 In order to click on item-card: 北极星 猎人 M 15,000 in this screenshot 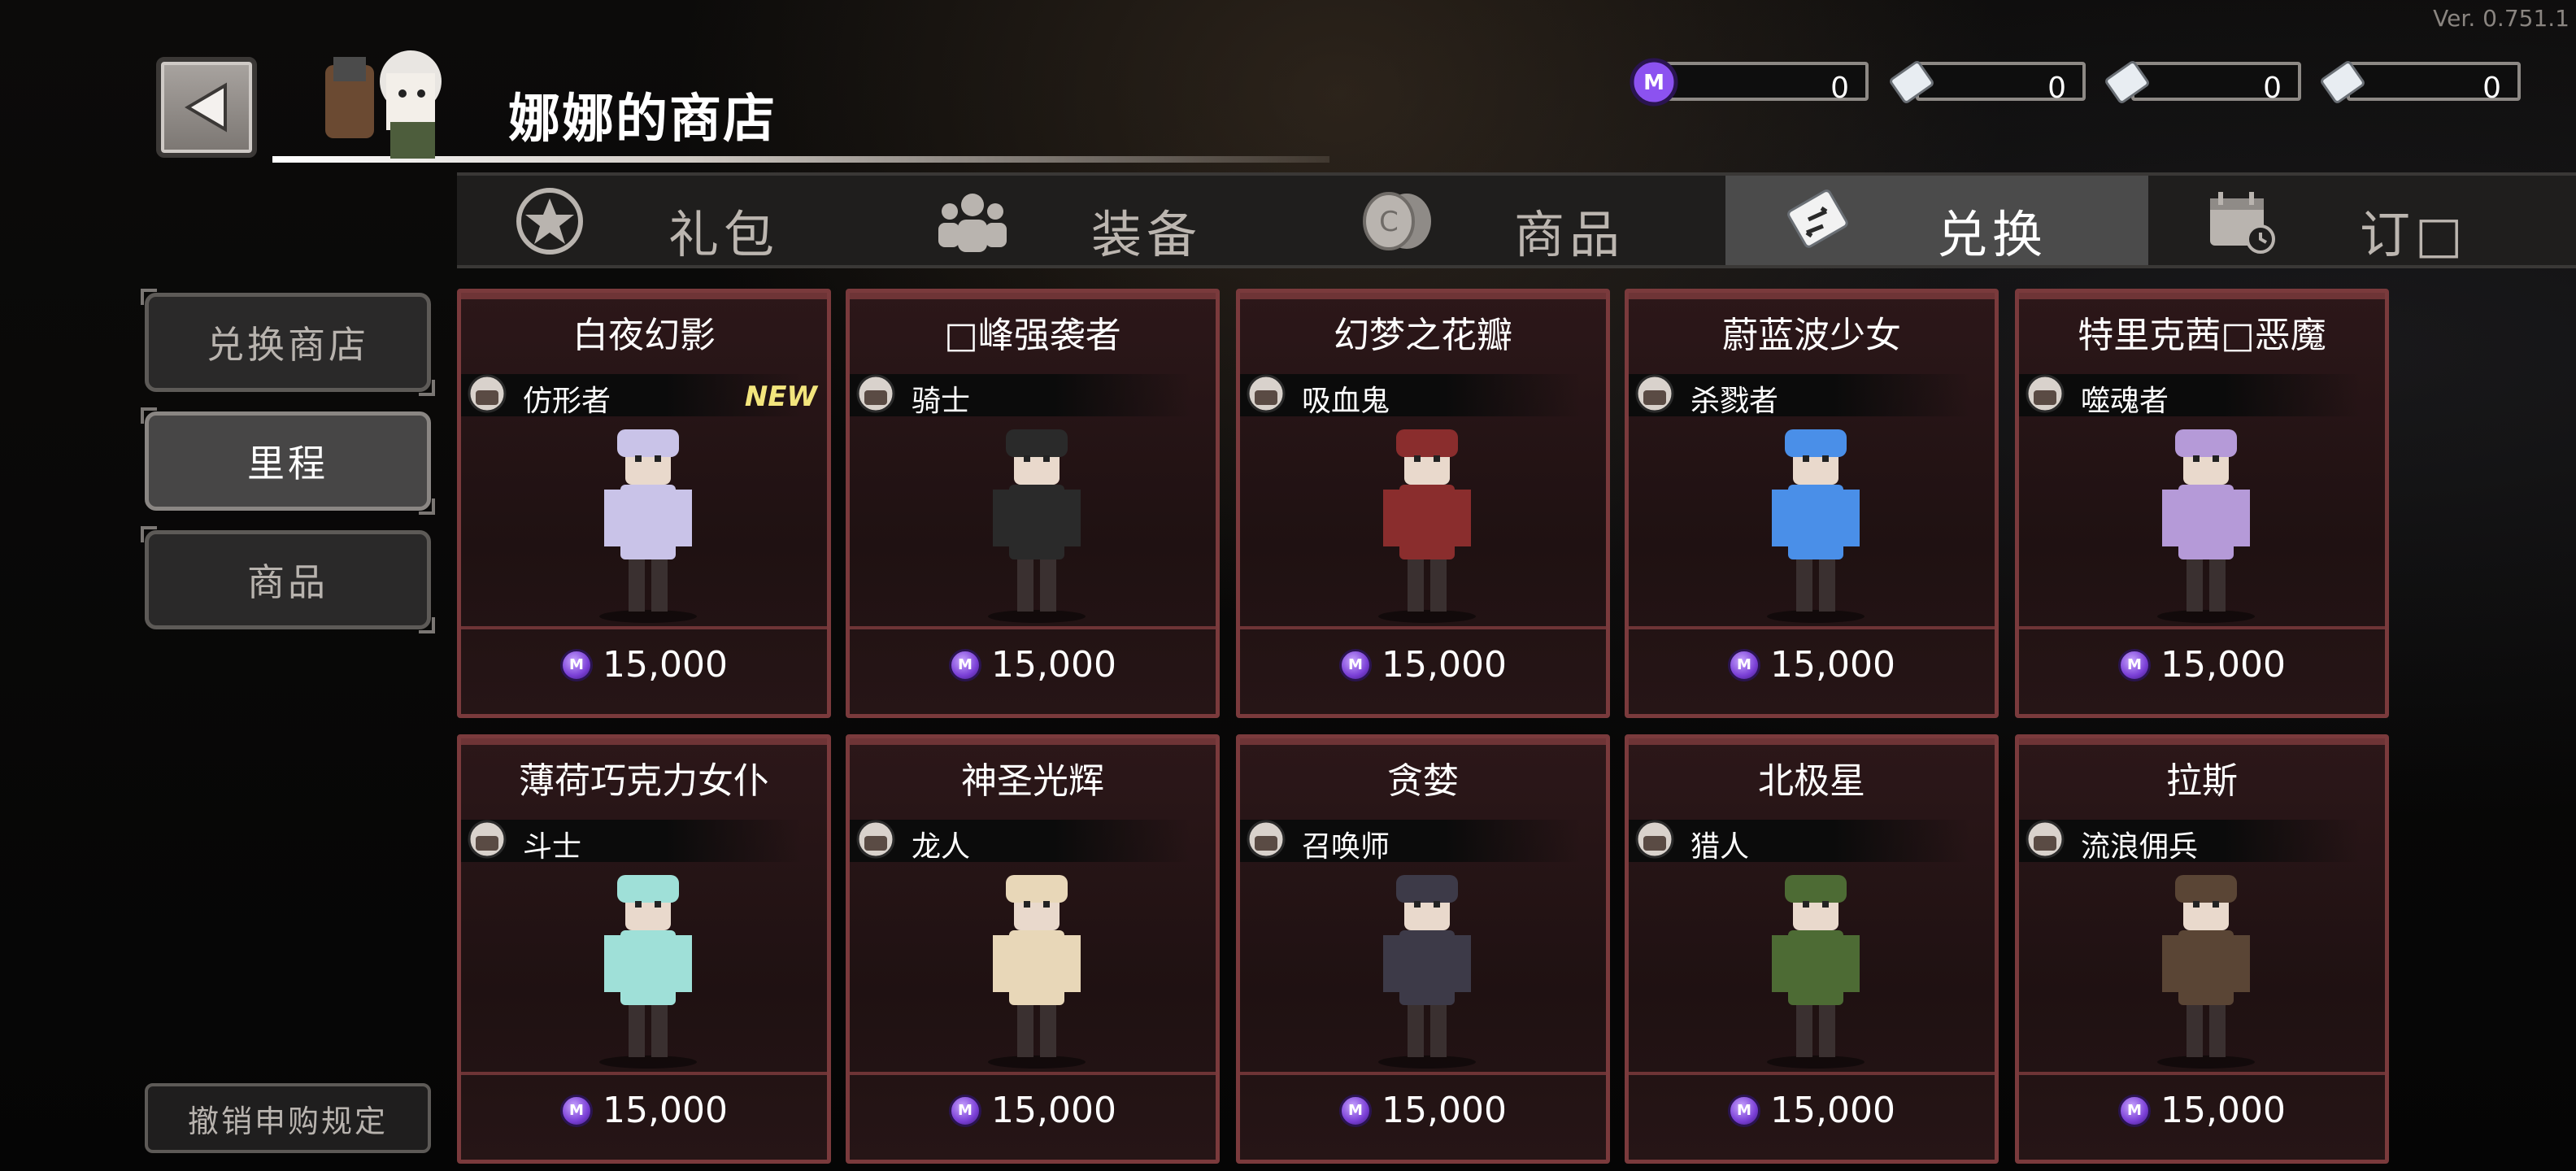, I will do `click(1812, 949)`.